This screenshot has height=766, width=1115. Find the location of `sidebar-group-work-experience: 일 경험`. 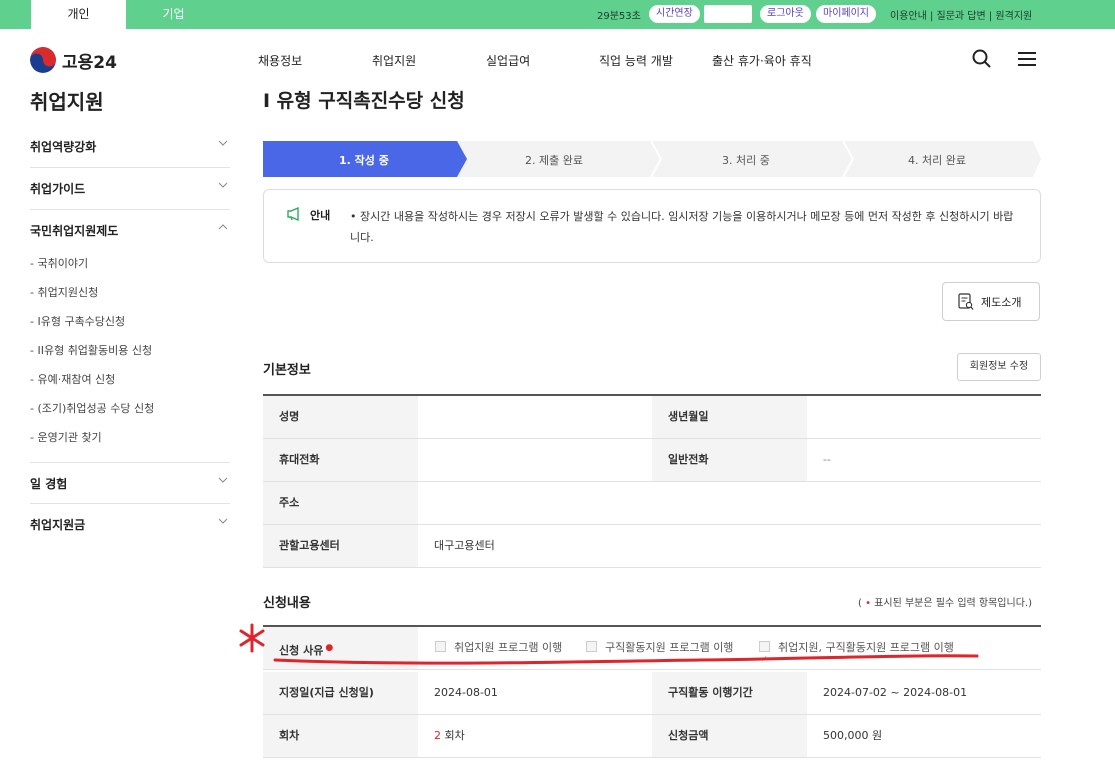

sidebar-group-work-experience: 일 경험 is located at coordinates (130, 483).